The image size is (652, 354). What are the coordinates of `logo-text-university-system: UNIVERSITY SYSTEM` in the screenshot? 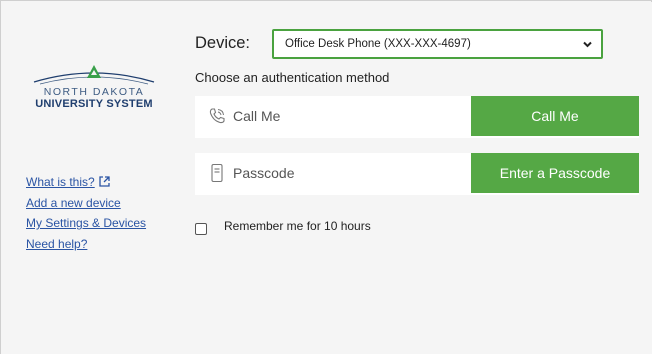 It's located at (94, 104).